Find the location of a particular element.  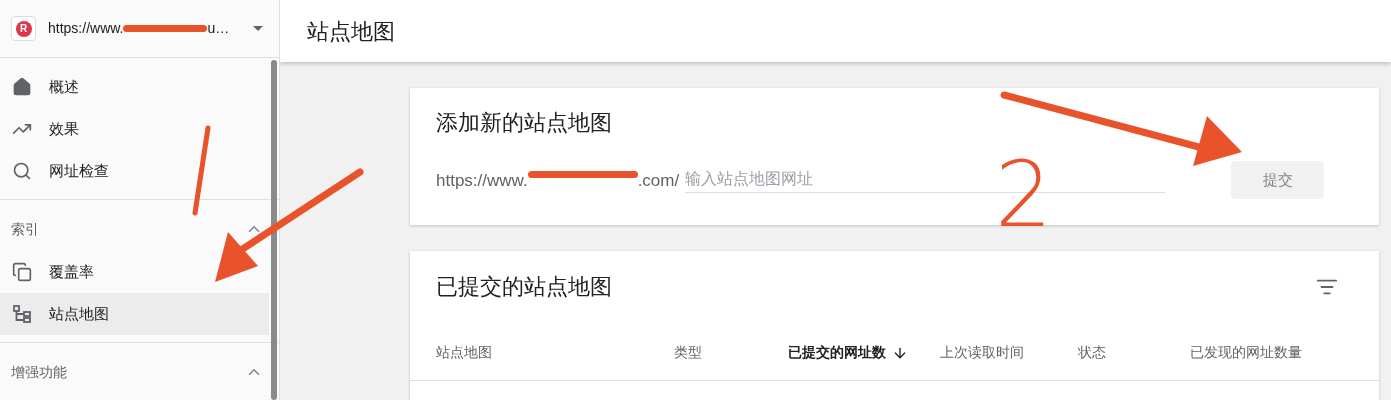

nav-item: 覆盖率 is located at coordinates (134, 272).